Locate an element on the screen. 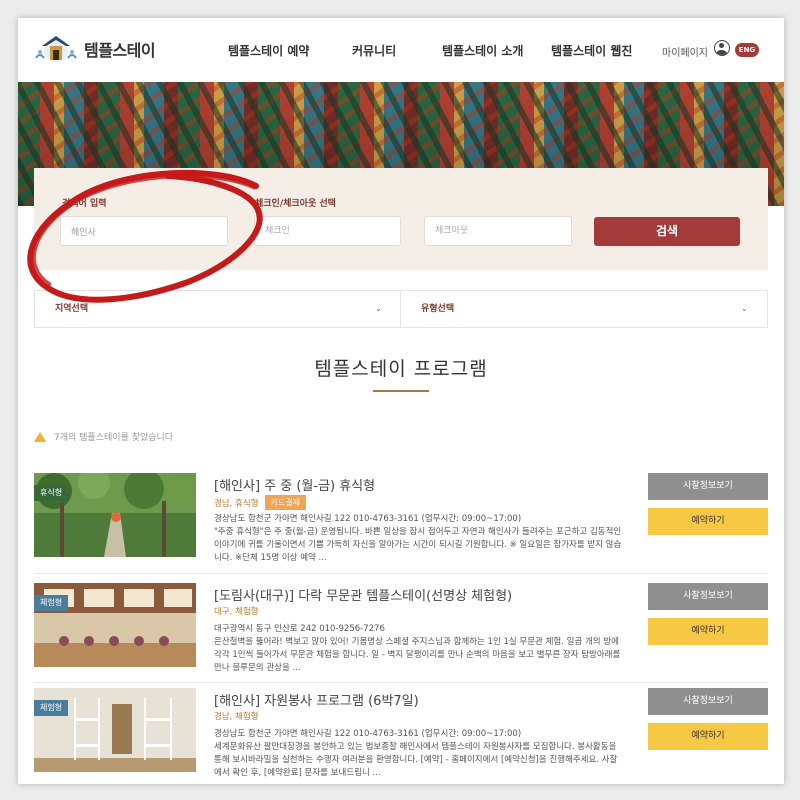  nav-about: 템플스테이 소개 is located at coordinates (482, 50).